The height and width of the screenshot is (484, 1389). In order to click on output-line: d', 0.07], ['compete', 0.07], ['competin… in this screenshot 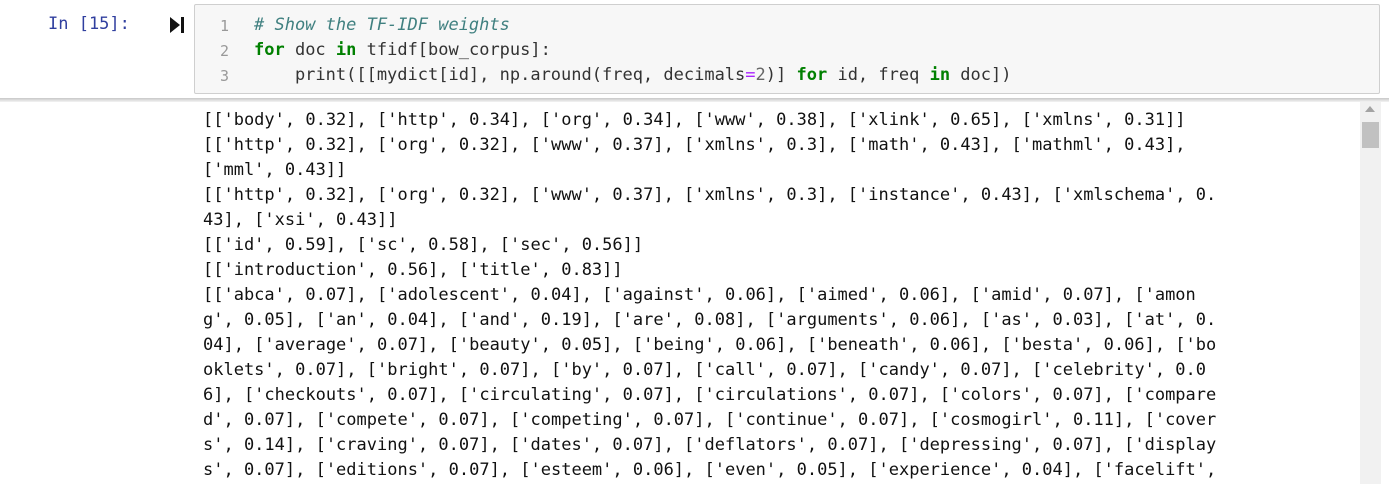, I will do `click(710, 420)`.